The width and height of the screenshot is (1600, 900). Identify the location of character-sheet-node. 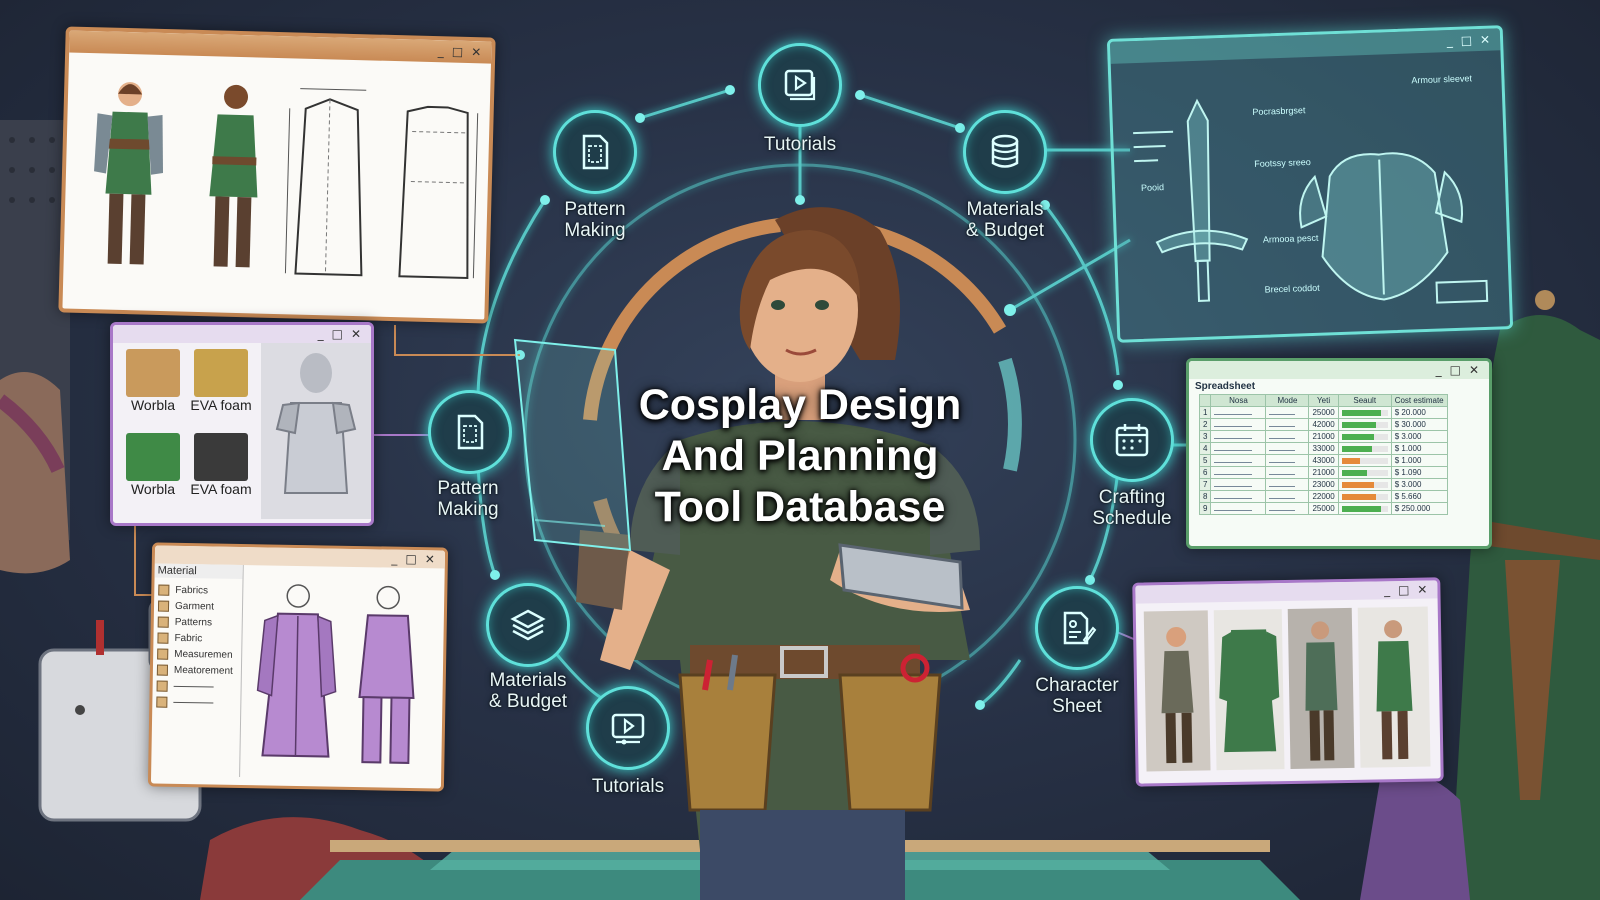
(1077, 628).